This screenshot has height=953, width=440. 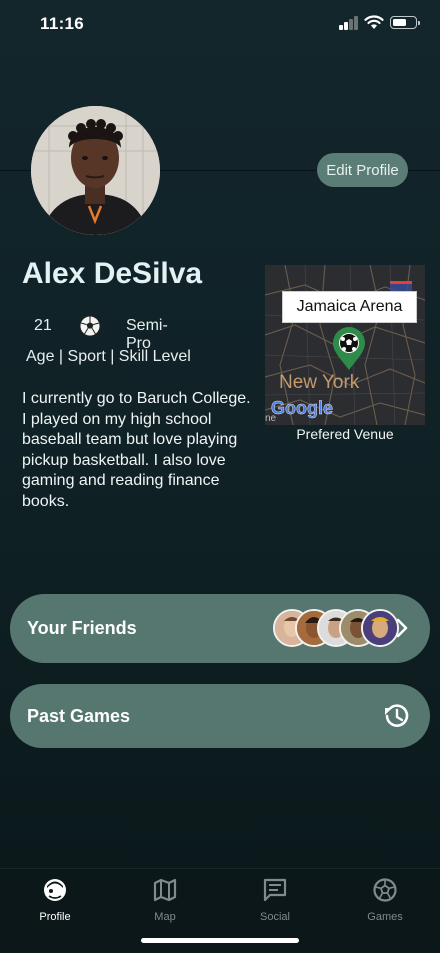 I want to click on stats-caption: Age | Sport | Skill Level, so click(x=108, y=356).